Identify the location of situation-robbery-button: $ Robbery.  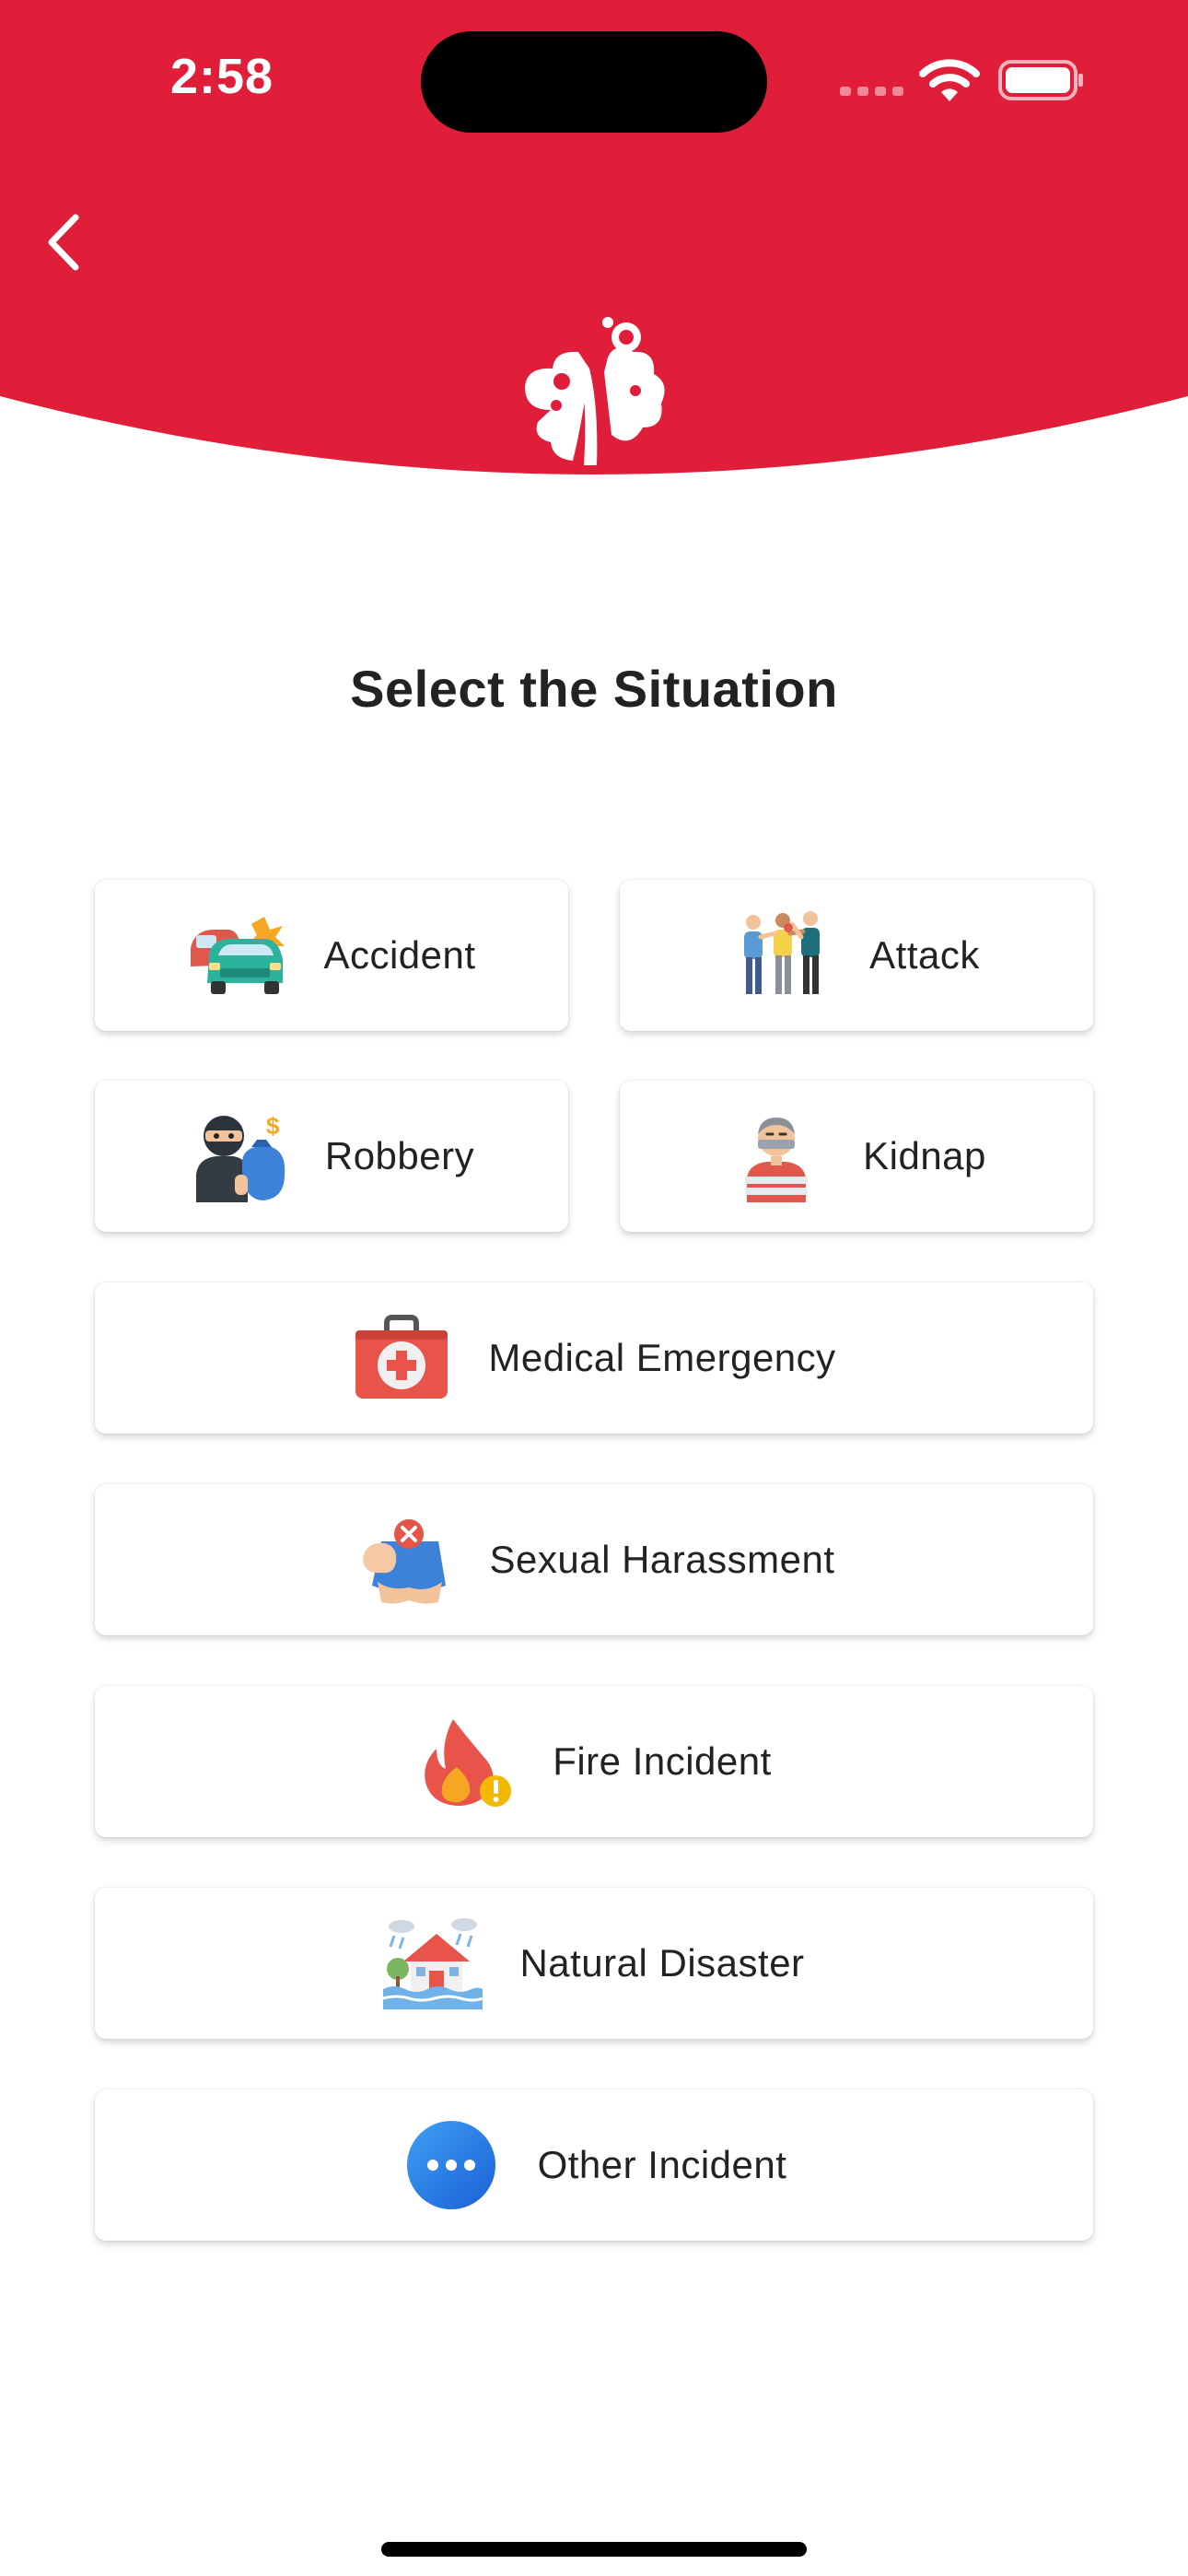
(331, 1156).